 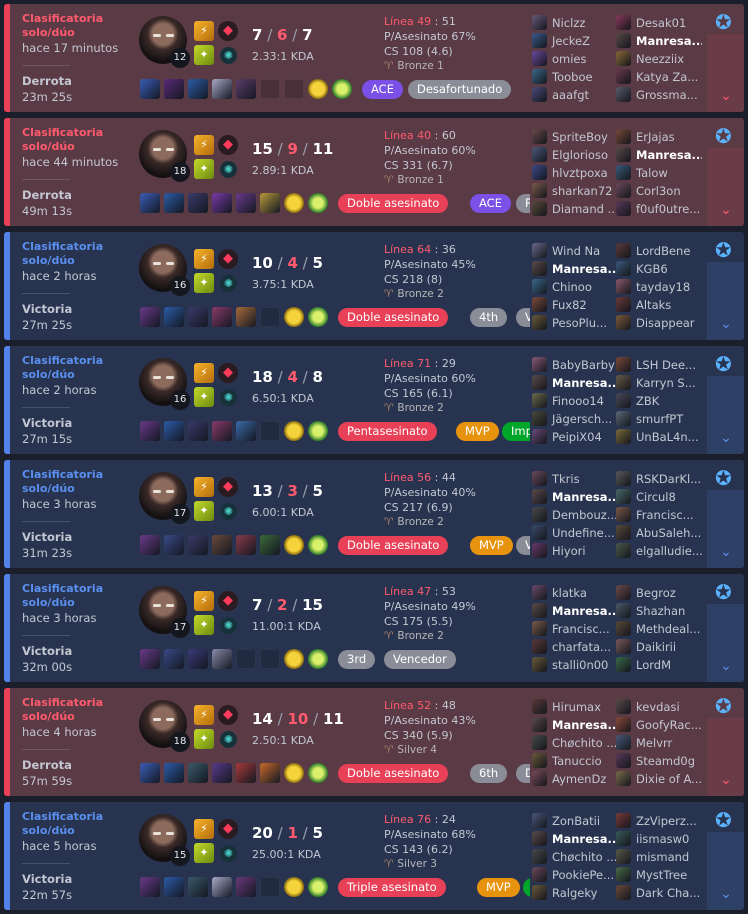 What do you see at coordinates (576, 821) in the screenshot?
I see `player-name: ZonBatii` at bounding box center [576, 821].